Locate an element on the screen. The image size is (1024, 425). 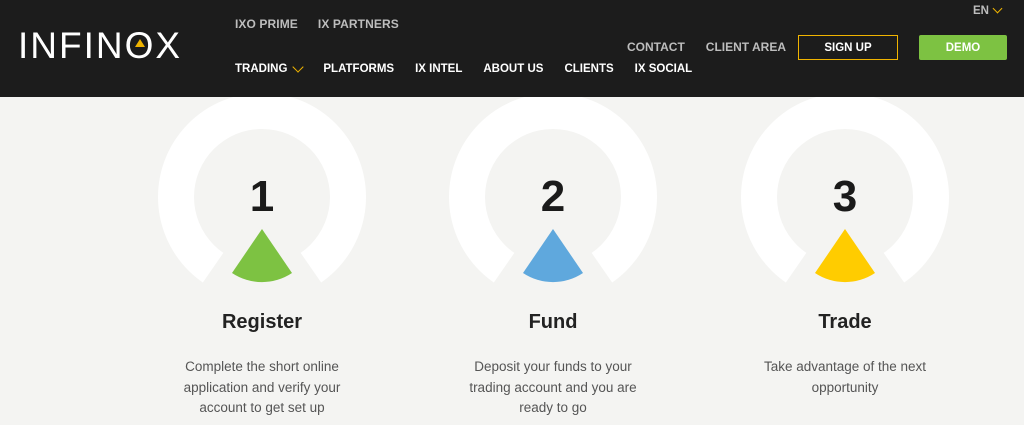
nav-item-platforms: PLATFORMS is located at coordinates (358, 69).